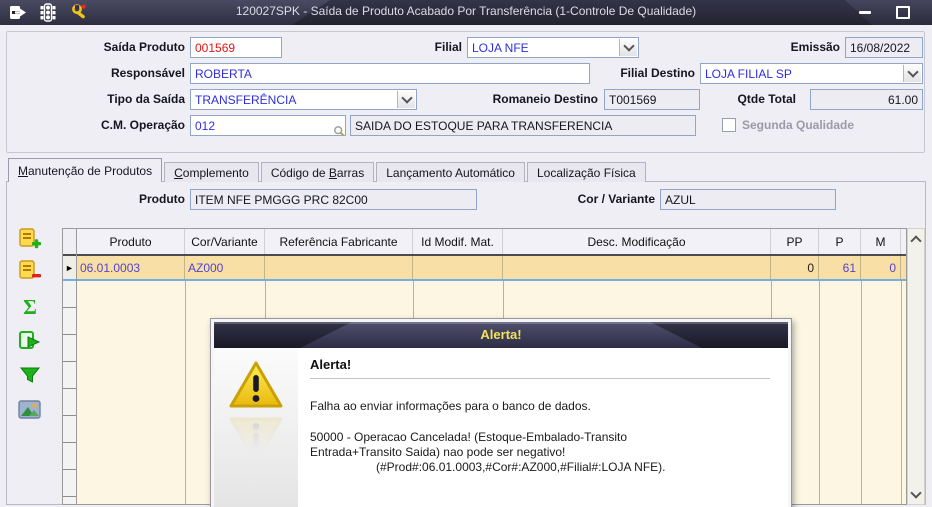  I want to click on tipo-saida-value: TRANSFERÊNCIA, so click(246, 100).